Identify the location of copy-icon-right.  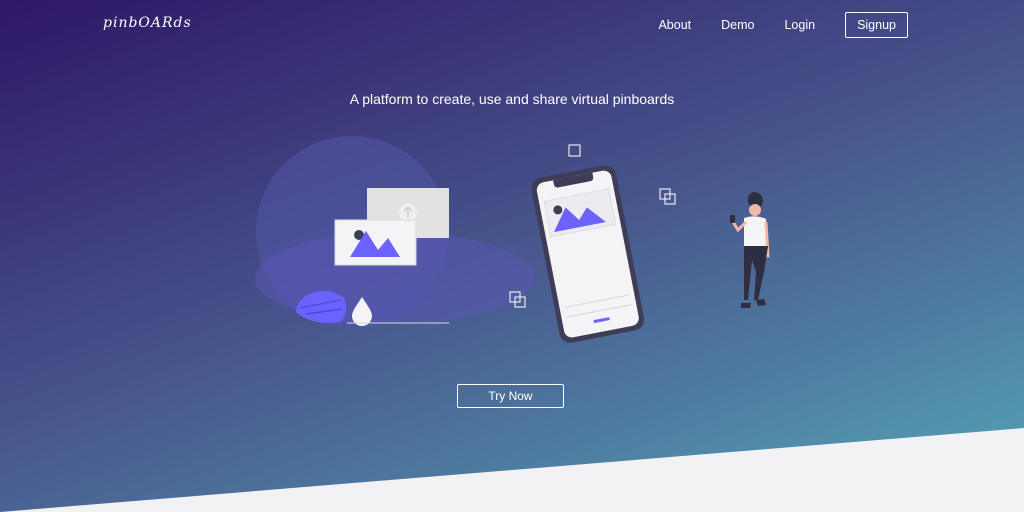
(667, 196).